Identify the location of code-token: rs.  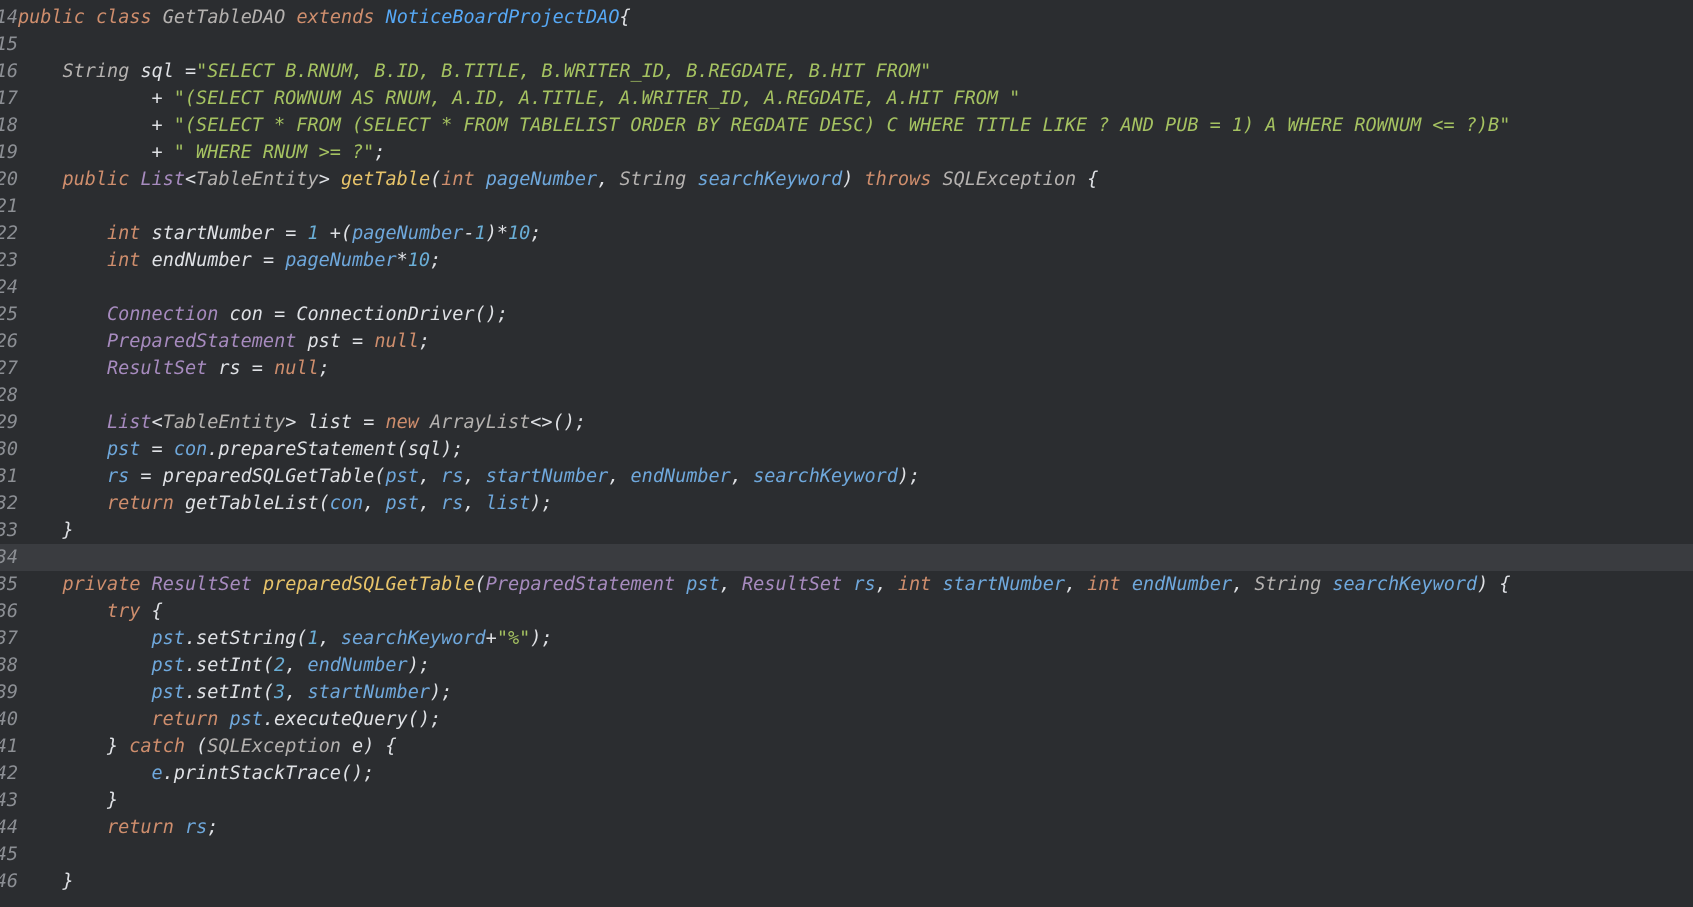
(196, 827).